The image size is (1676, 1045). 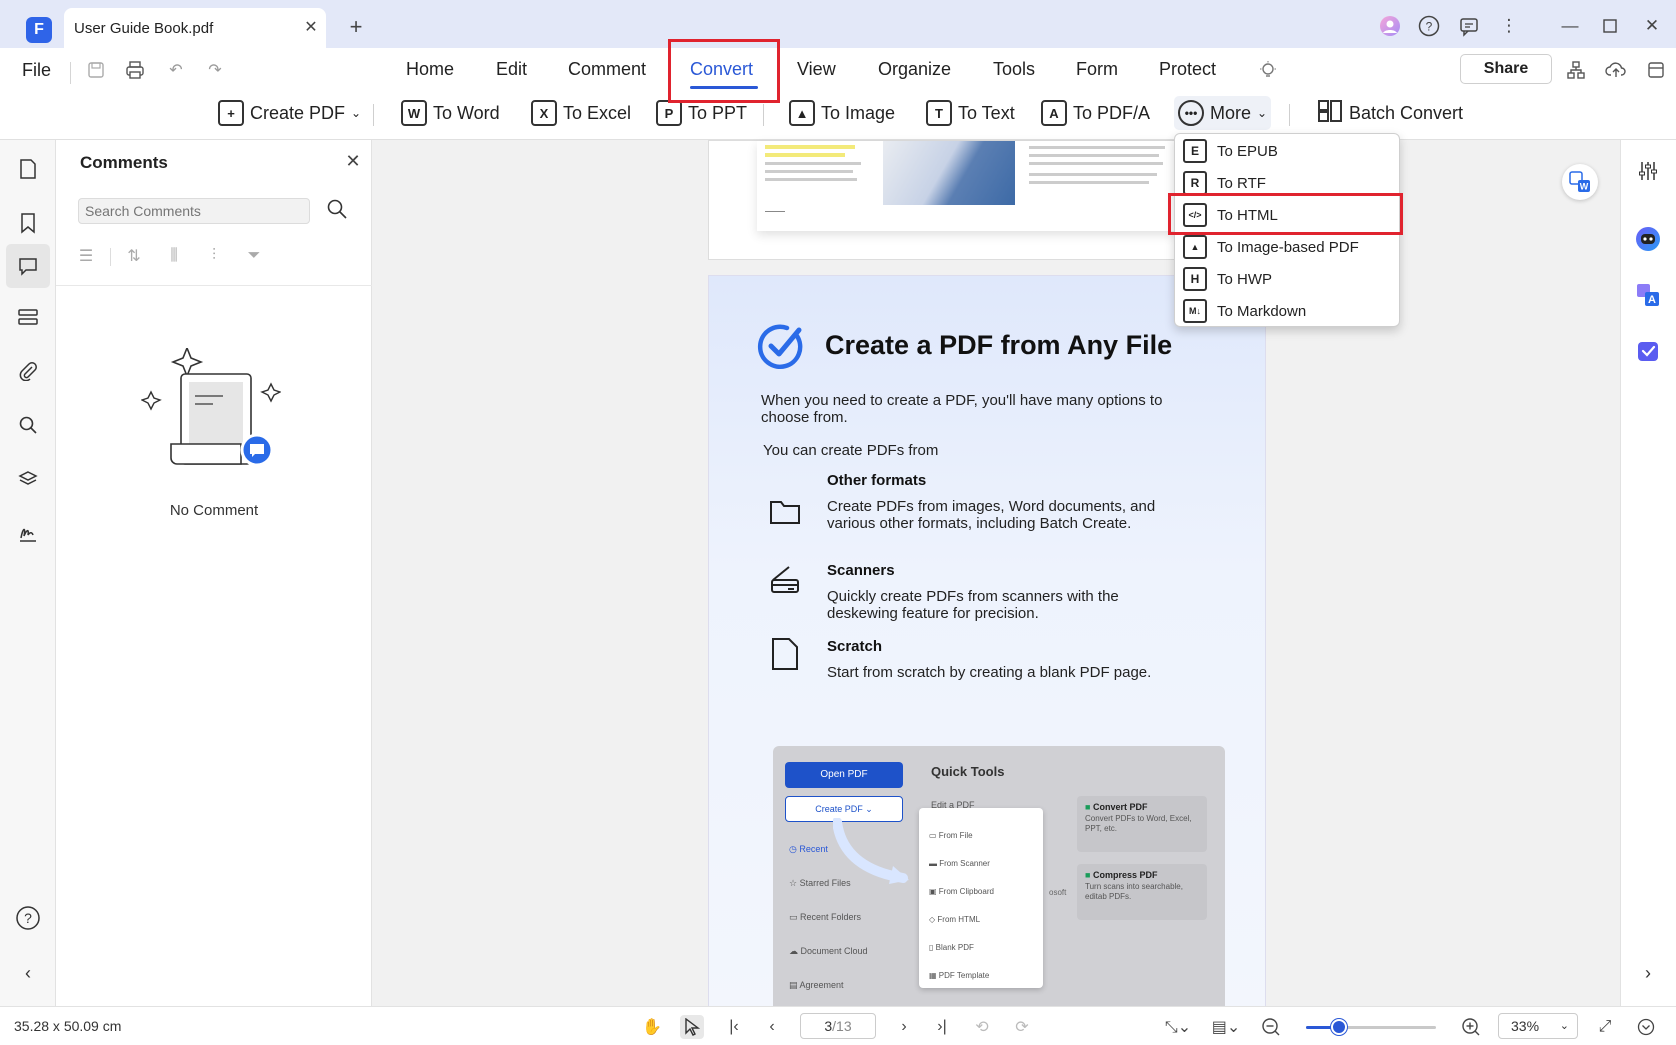 What do you see at coordinates (842, 113) in the screenshot?
I see `to-image-button: ▲ To Image` at bounding box center [842, 113].